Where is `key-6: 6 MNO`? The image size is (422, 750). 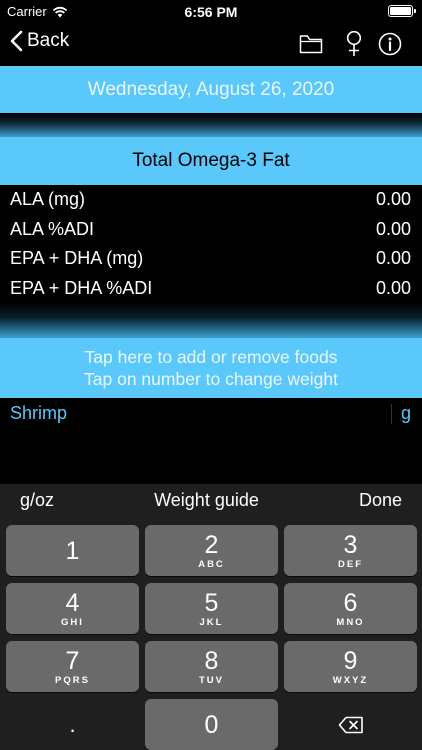
key-6: 6 MNO is located at coordinates (350, 608).